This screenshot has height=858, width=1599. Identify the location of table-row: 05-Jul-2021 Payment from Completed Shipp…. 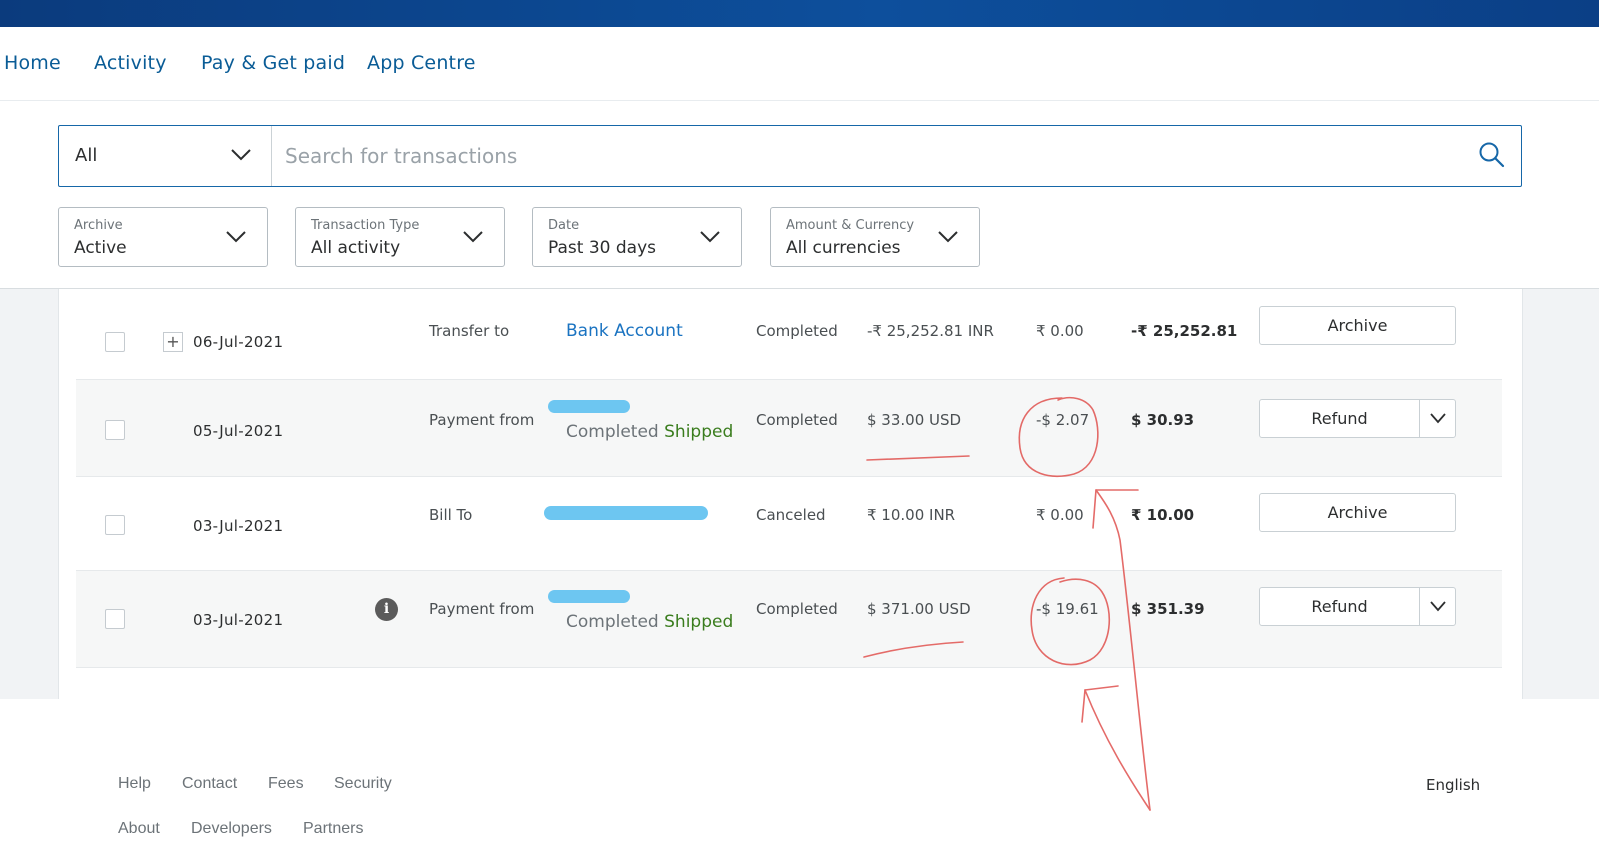
(789, 428).